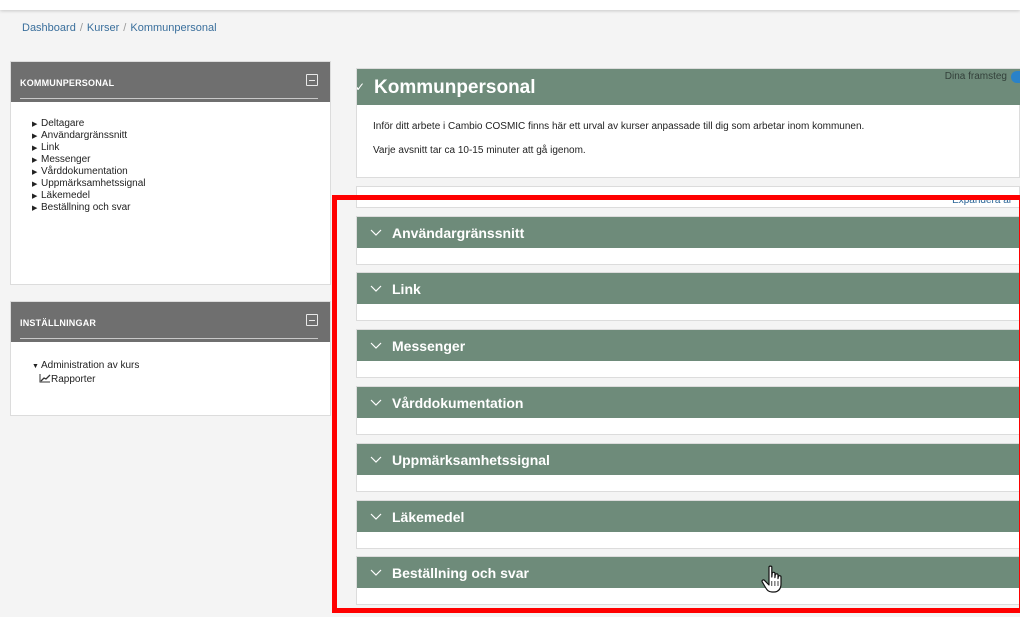 This screenshot has width=1020, height=617. Describe the element at coordinates (103, 28) in the screenshot. I see `breadcrumb-courses: Kurser` at that location.